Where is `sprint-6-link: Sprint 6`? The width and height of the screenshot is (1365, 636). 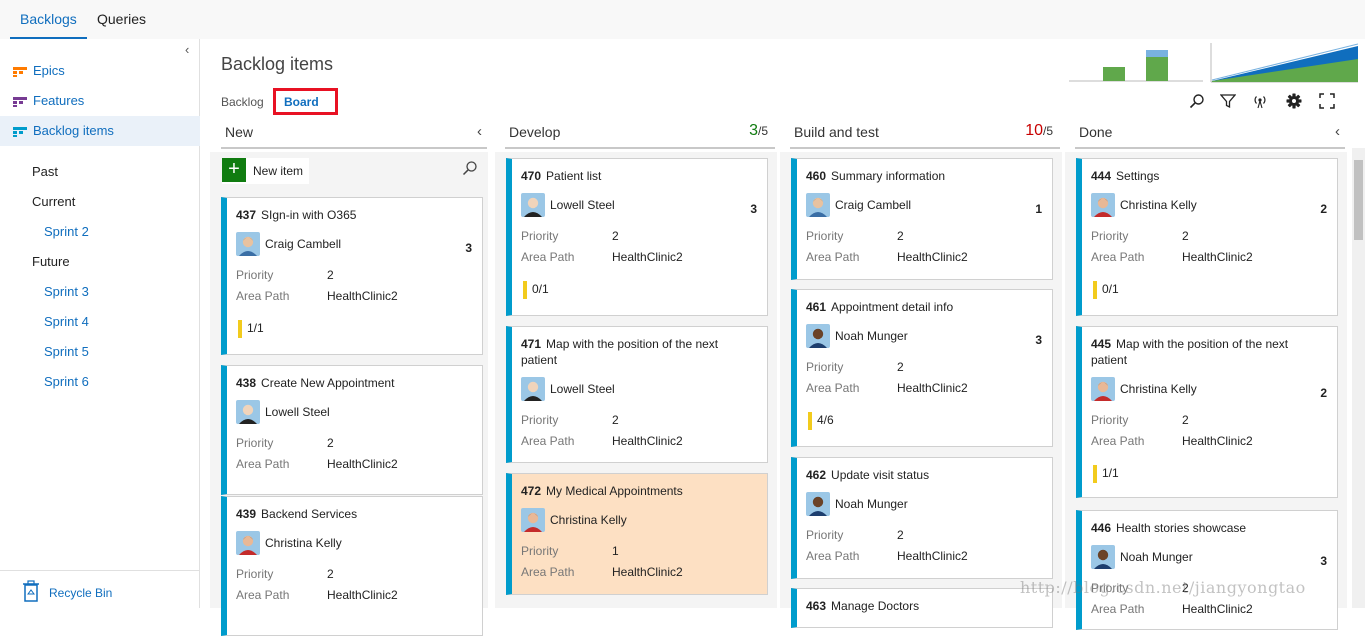
sprint-6-link: Sprint 6 is located at coordinates (66, 381).